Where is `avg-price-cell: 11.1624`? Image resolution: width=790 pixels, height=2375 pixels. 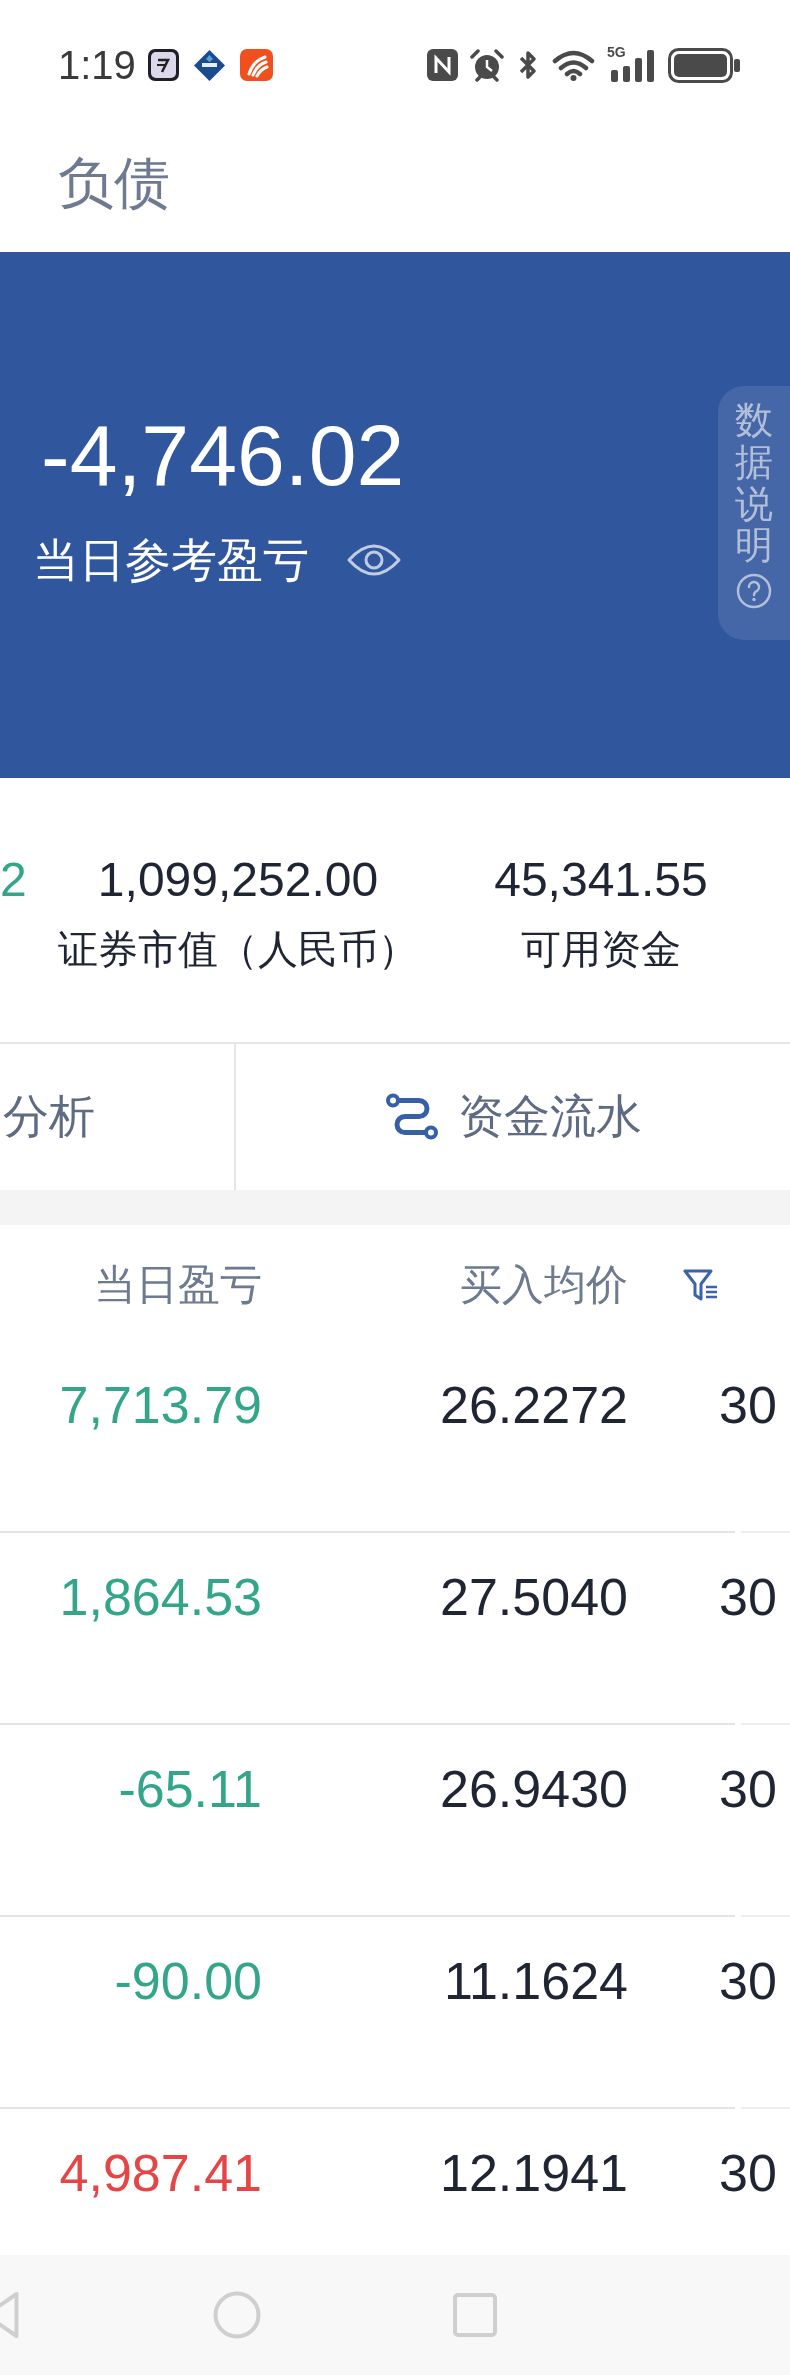 avg-price-cell: 11.1624 is located at coordinates (535, 1981).